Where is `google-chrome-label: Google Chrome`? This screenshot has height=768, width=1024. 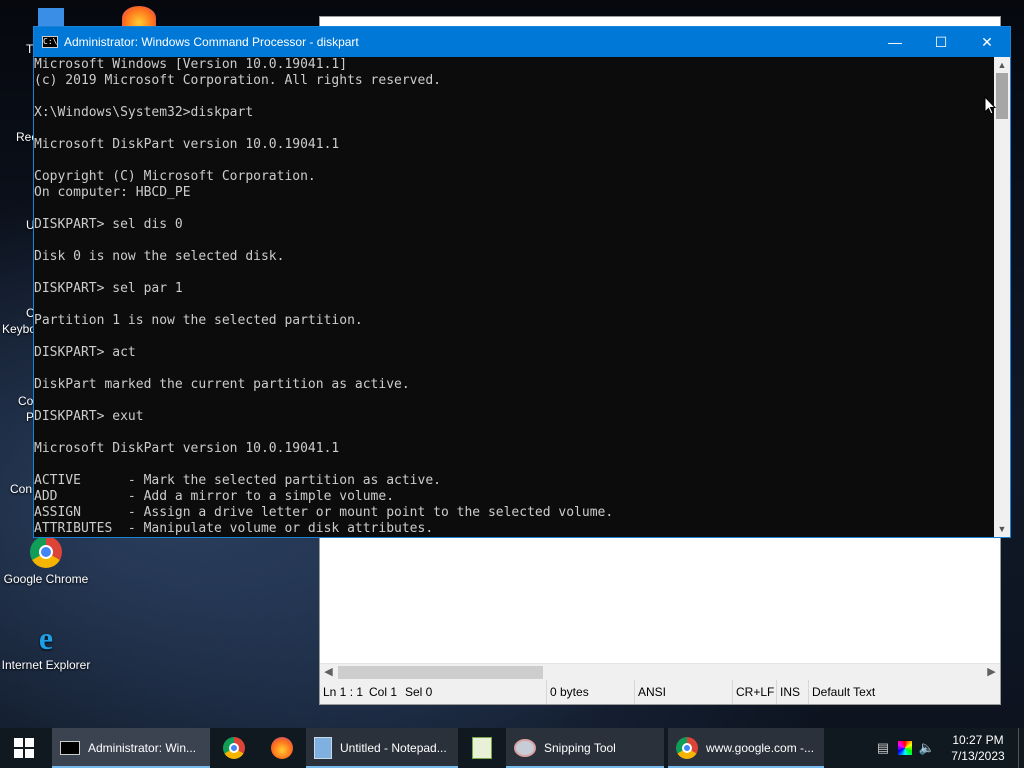 google-chrome-label: Google Chrome is located at coordinates (46, 579).